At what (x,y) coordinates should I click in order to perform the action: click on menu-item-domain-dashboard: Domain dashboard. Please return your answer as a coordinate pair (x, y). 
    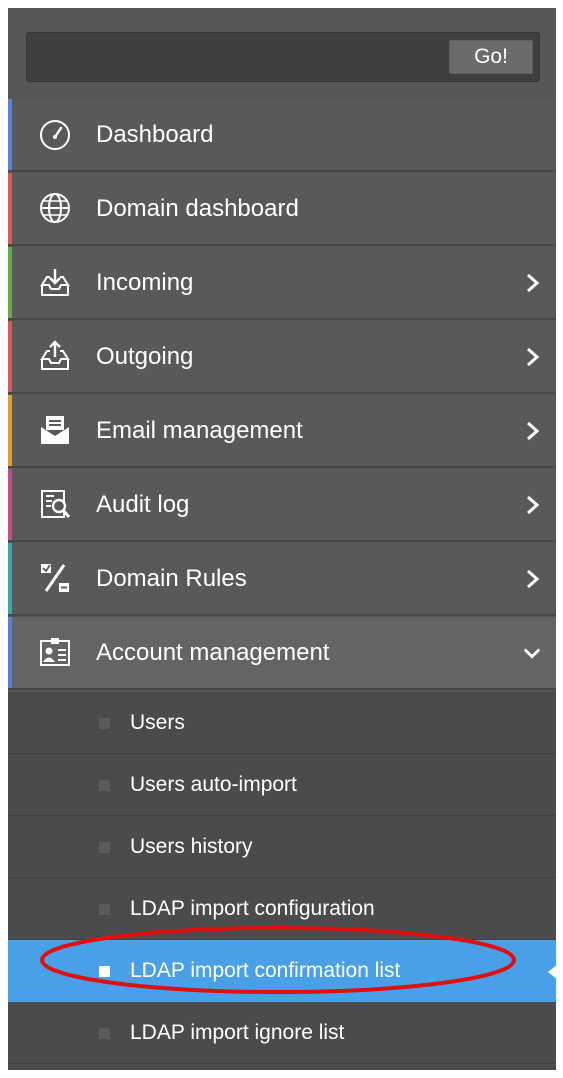
    Looking at the image, I should click on (282, 209).